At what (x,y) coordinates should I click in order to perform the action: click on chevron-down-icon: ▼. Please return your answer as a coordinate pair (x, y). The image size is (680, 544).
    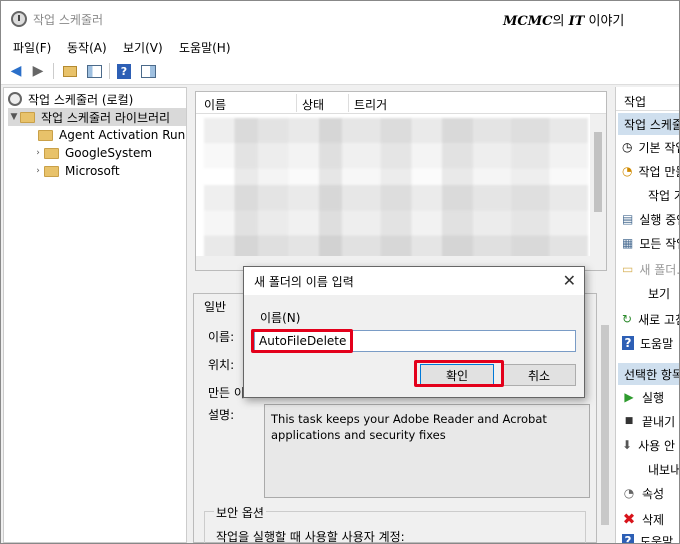
    Looking at the image, I should click on (14, 117).